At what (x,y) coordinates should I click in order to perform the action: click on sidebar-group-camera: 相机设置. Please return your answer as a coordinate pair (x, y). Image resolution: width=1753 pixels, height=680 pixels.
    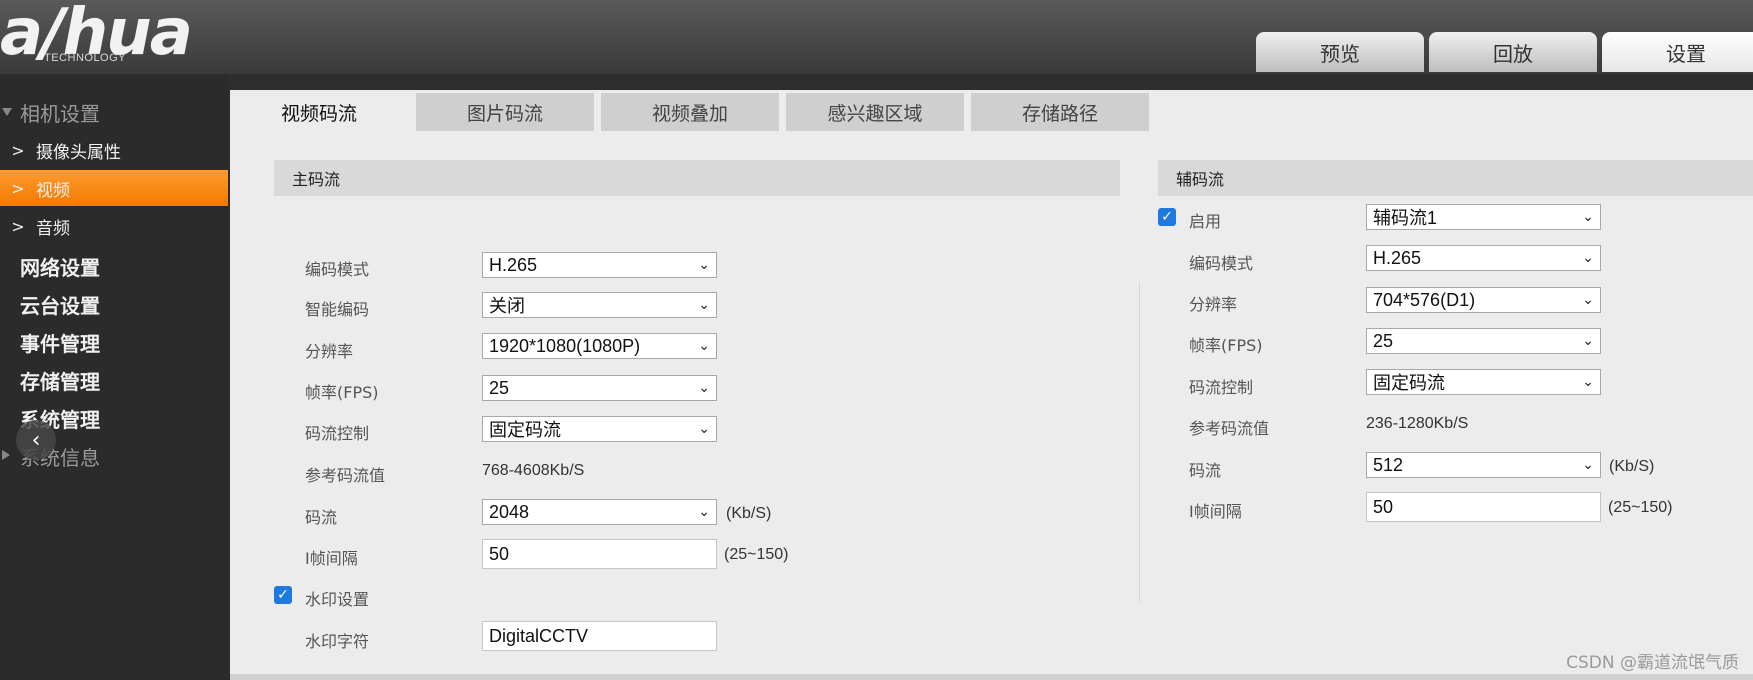
    Looking at the image, I should click on (60, 112).